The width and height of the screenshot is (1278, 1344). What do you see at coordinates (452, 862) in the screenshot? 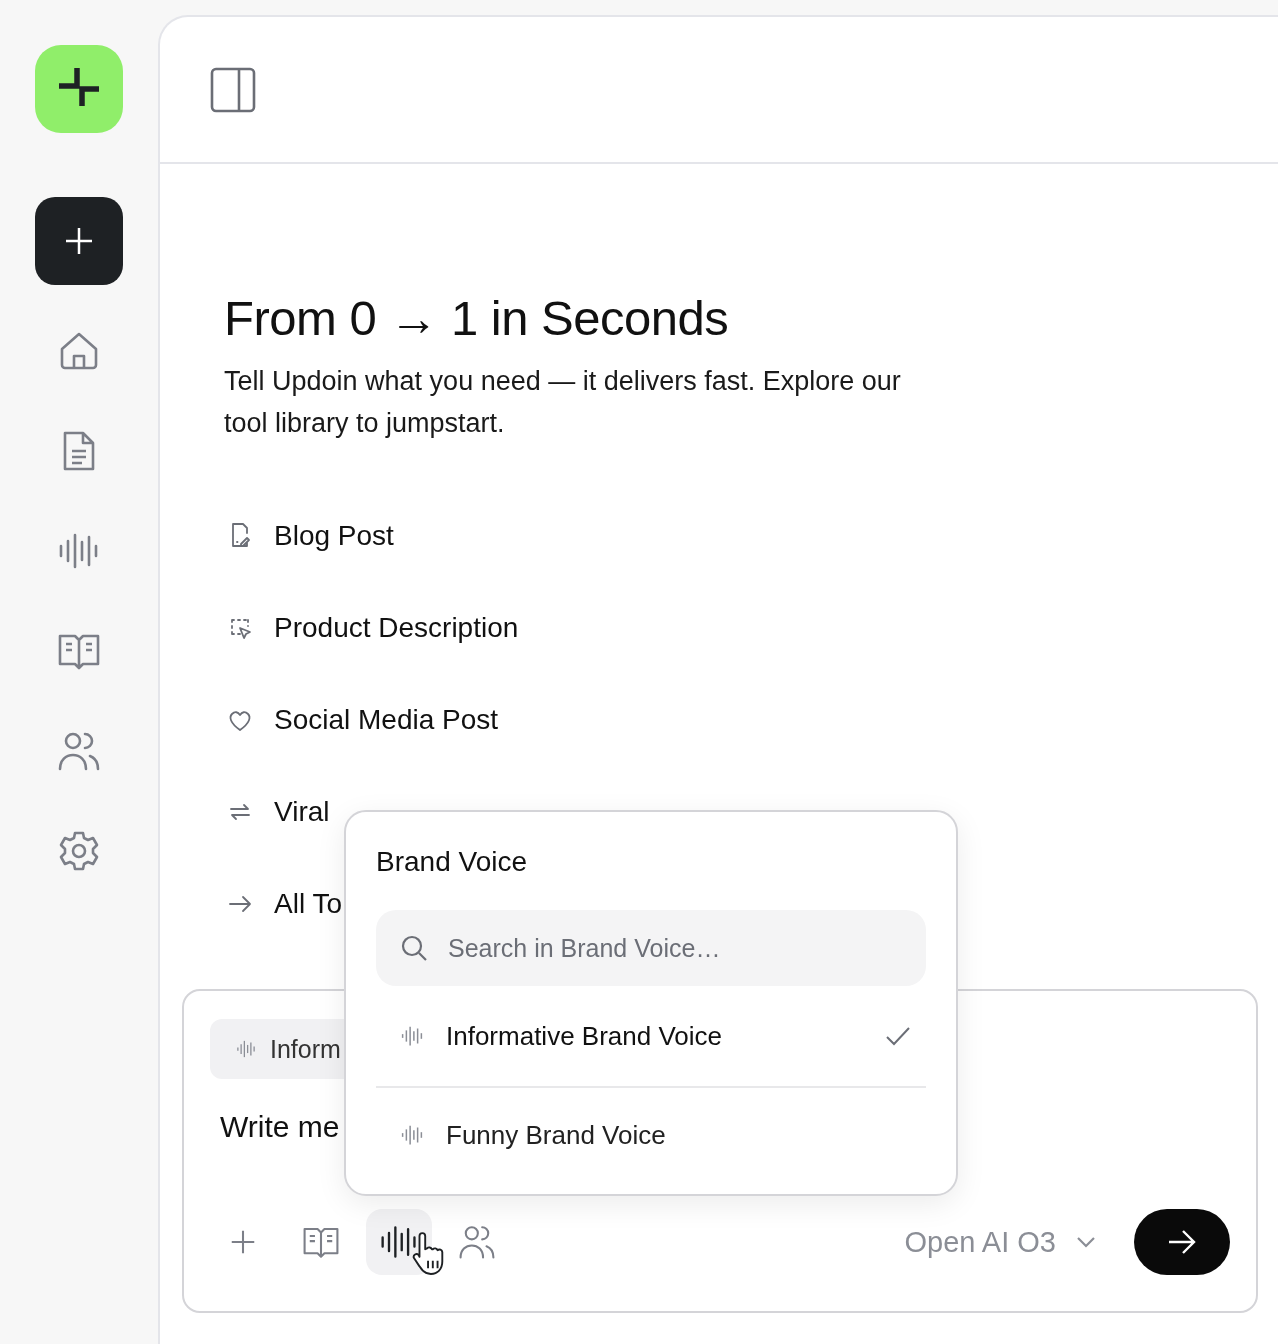
I see `dropdown-title: Brand Voice` at bounding box center [452, 862].